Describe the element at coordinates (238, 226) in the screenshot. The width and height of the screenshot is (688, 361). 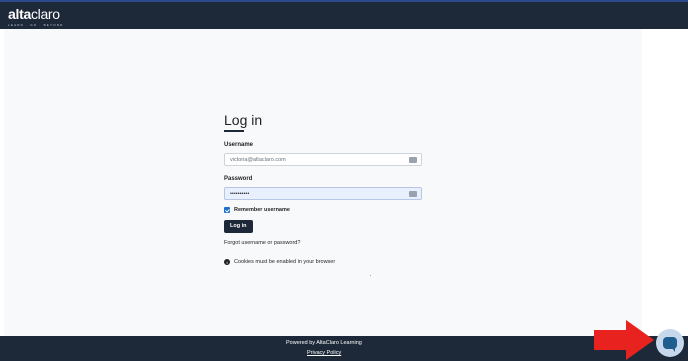
I see `login-button: Log in` at that location.